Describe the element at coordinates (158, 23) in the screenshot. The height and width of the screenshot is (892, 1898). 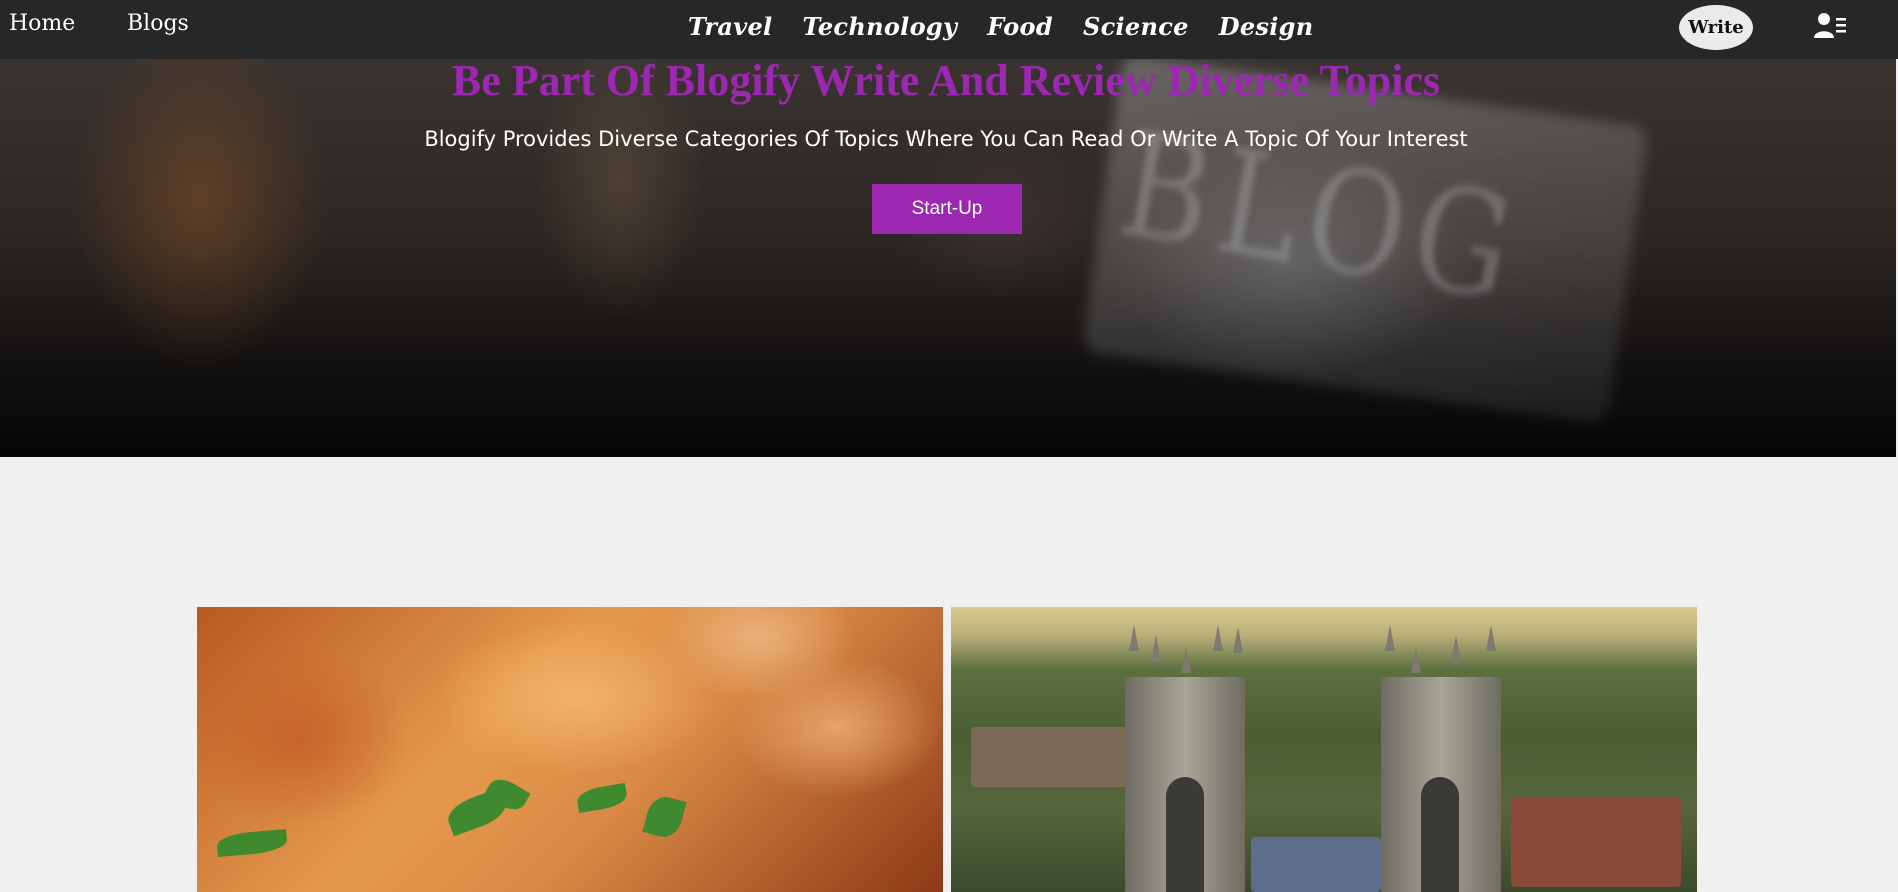
I see `nav-blogs-link: Blogs` at that location.